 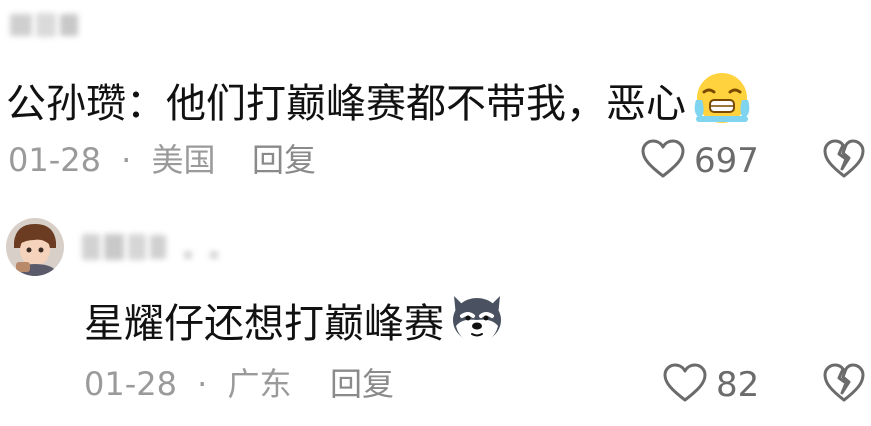 I want to click on like-button: 82, so click(x=710, y=385).